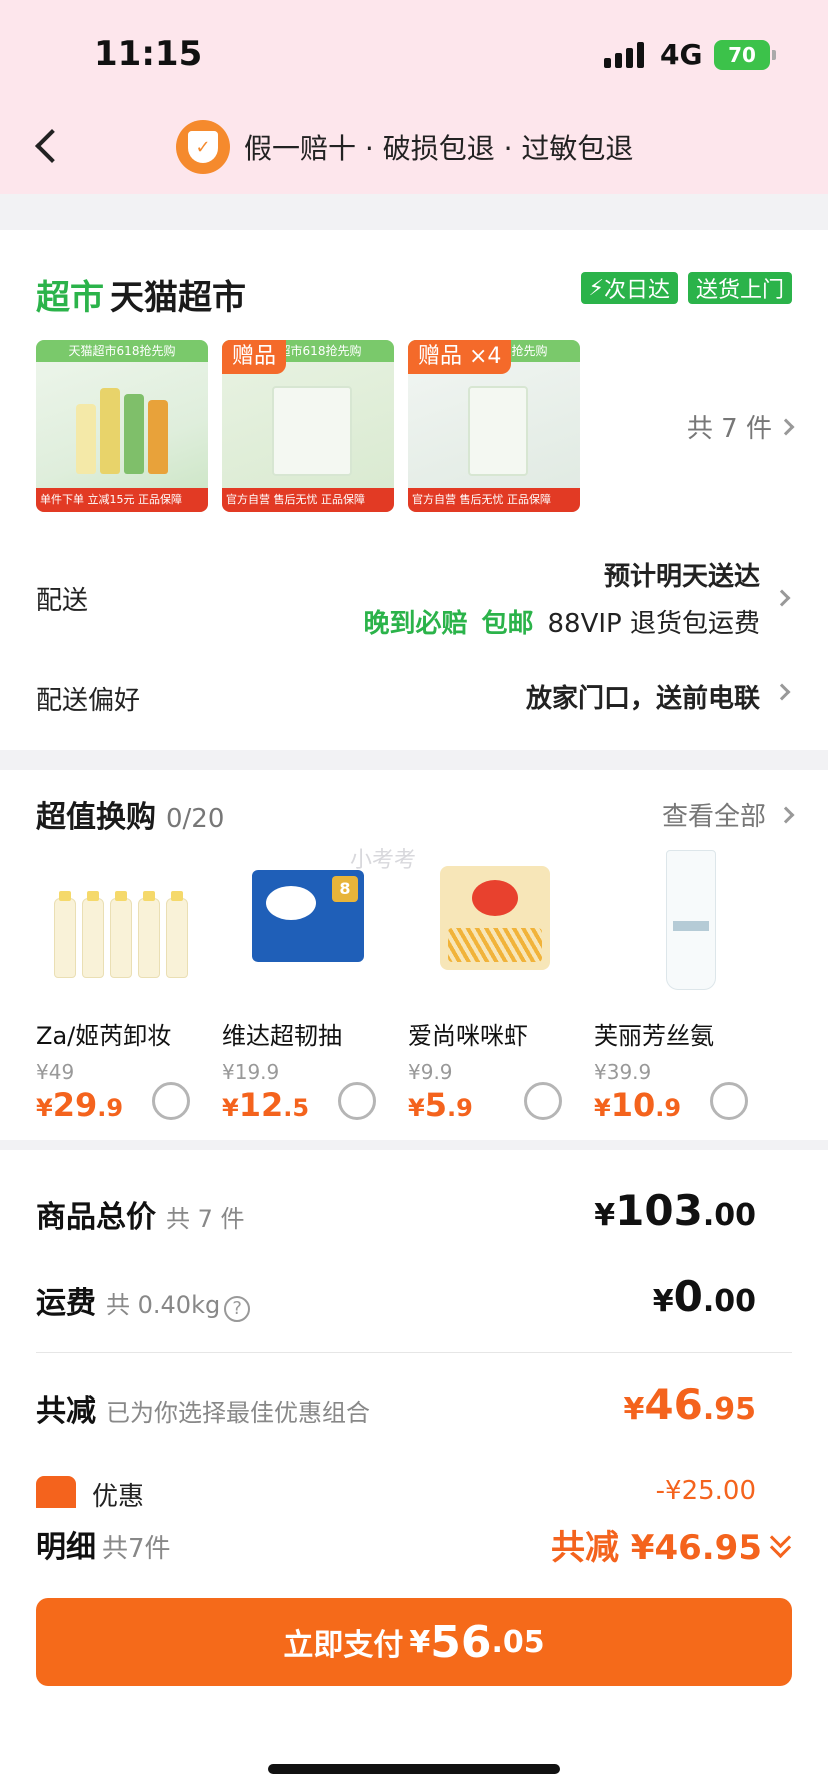 This screenshot has width=828, height=1792. What do you see at coordinates (130, 817) in the screenshot?
I see `deals-title: 超值换购 0/20` at bounding box center [130, 817].